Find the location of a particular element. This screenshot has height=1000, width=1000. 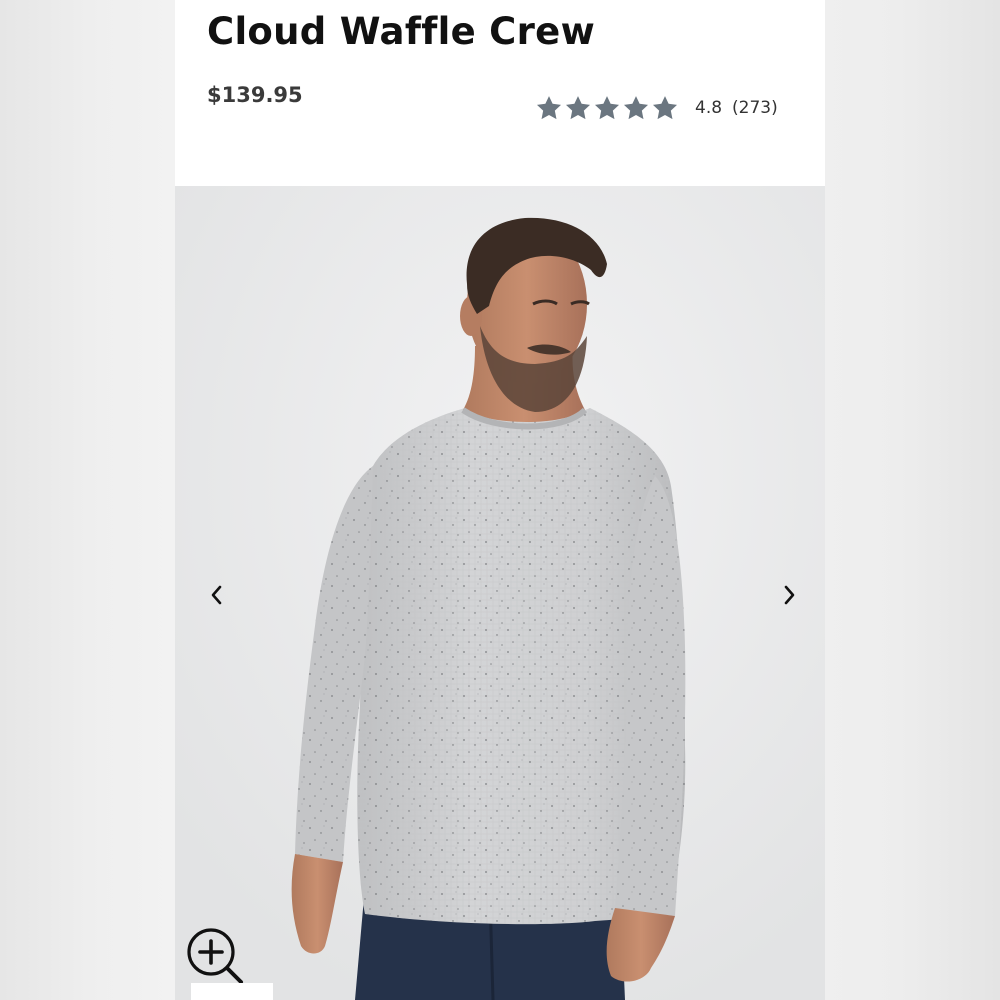

review-count: (273) is located at coordinates (755, 108).